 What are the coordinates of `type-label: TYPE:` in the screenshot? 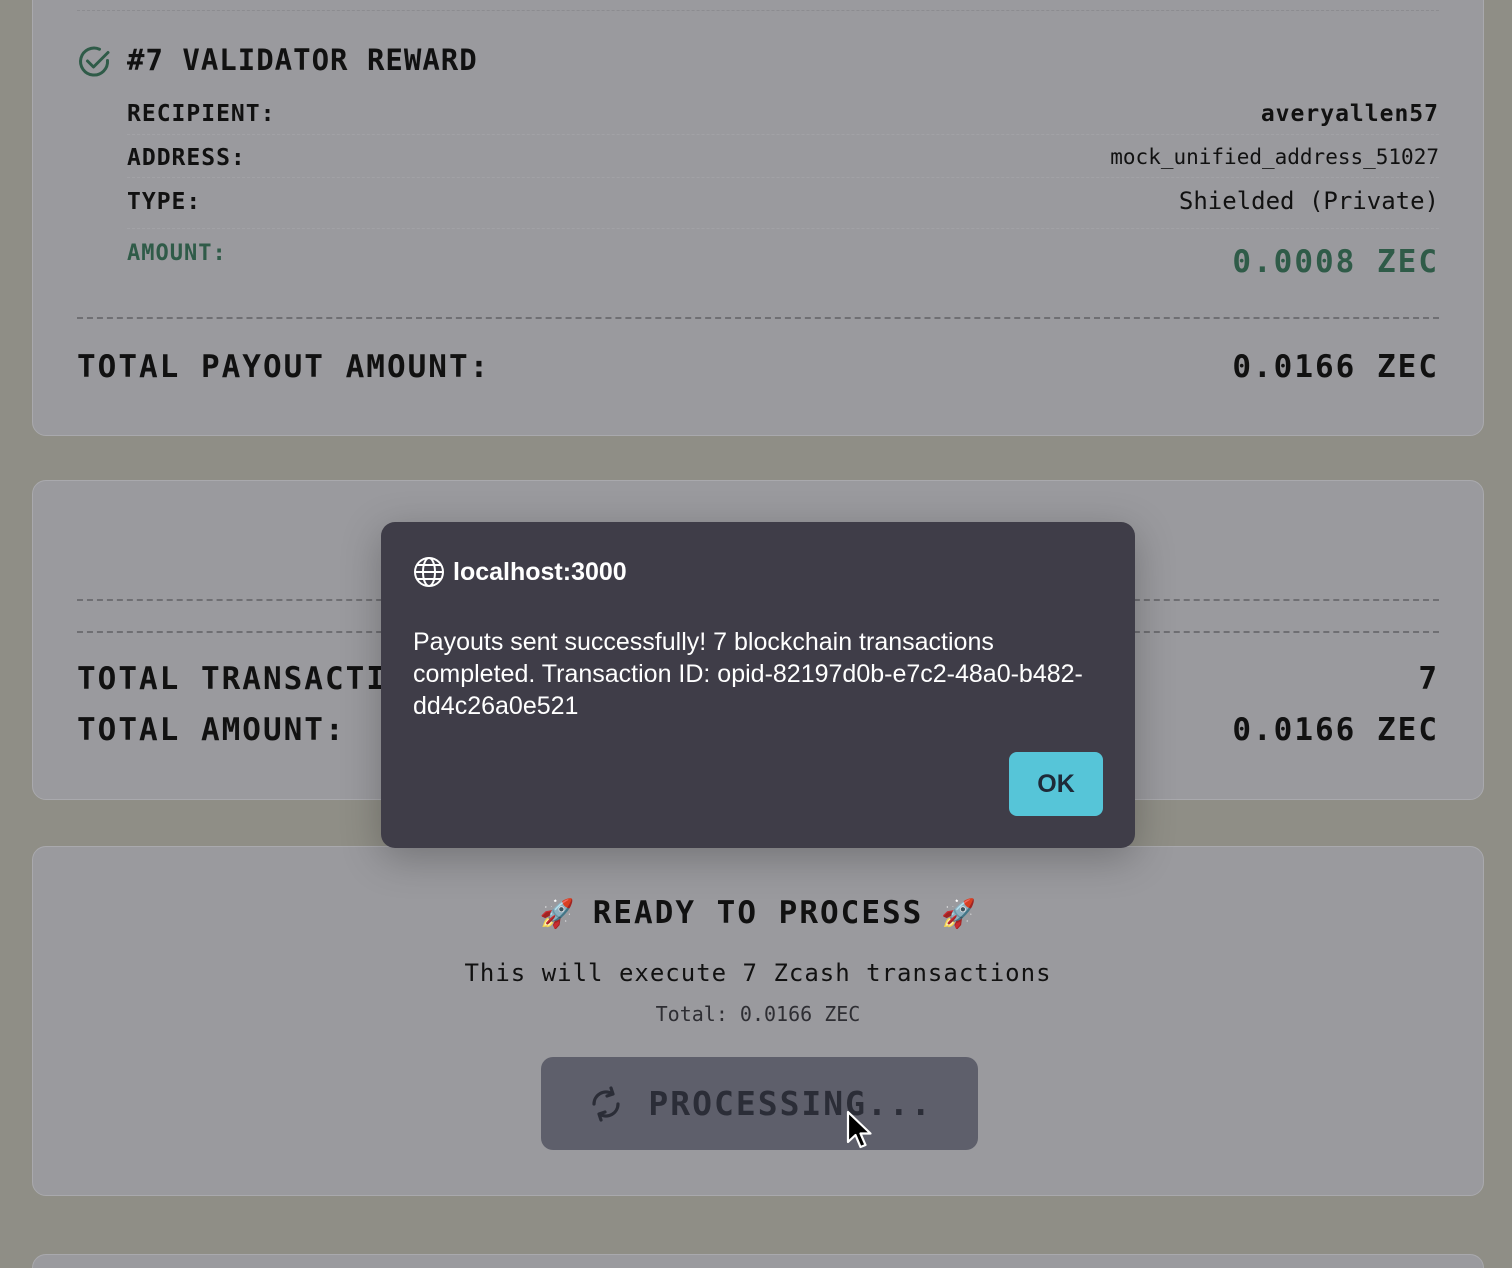 It's located at (164, 202).